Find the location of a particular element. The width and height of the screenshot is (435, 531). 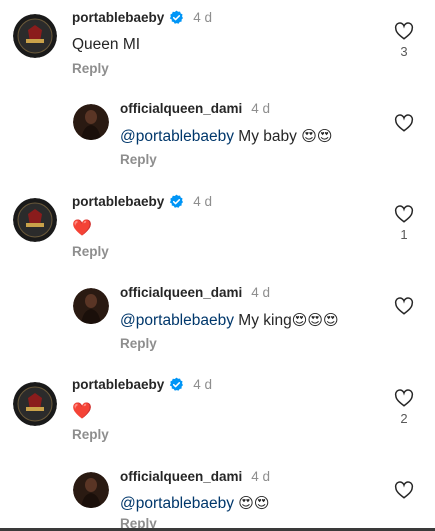

emoji: 😍😍😍 is located at coordinates (315, 320).